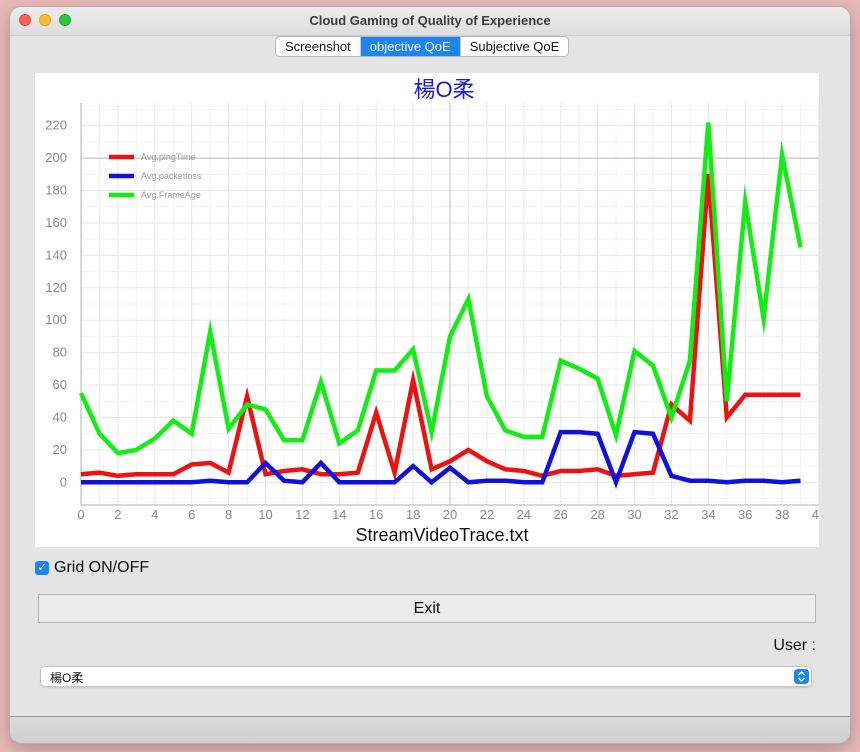  What do you see at coordinates (560, 514) in the screenshot?
I see `x-tick-label: 26` at bounding box center [560, 514].